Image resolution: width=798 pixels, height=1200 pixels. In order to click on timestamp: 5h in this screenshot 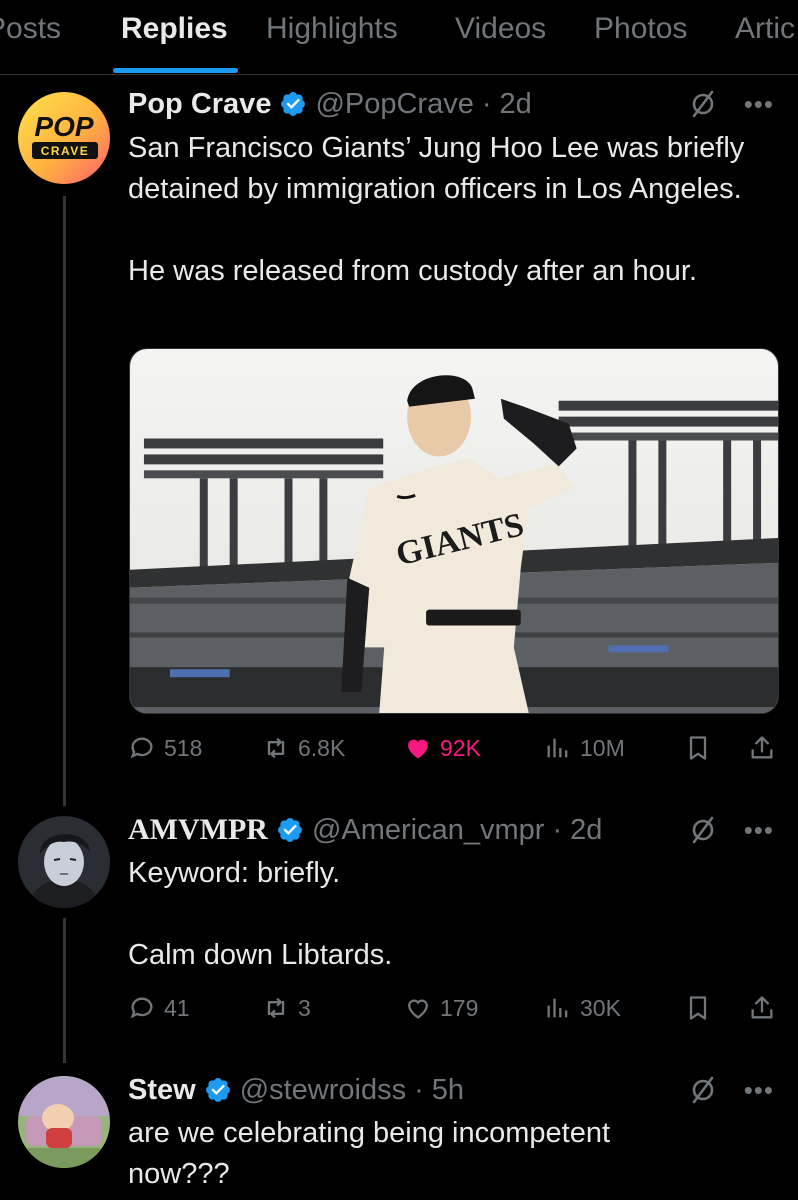, I will do `click(448, 1090)`.